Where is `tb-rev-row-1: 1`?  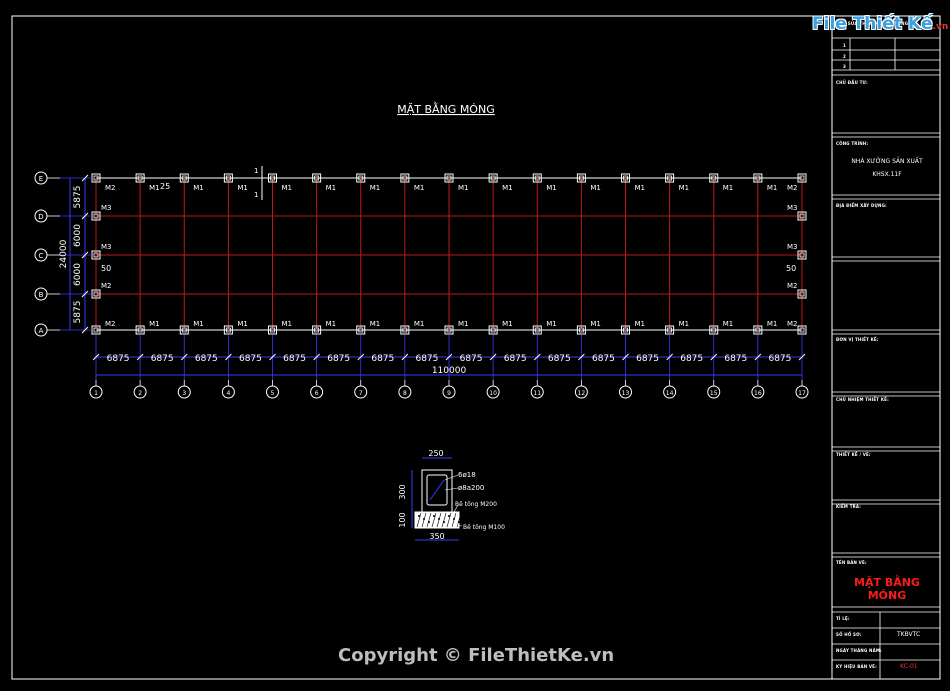 tb-rev-row-1: 1 is located at coordinates (844, 45).